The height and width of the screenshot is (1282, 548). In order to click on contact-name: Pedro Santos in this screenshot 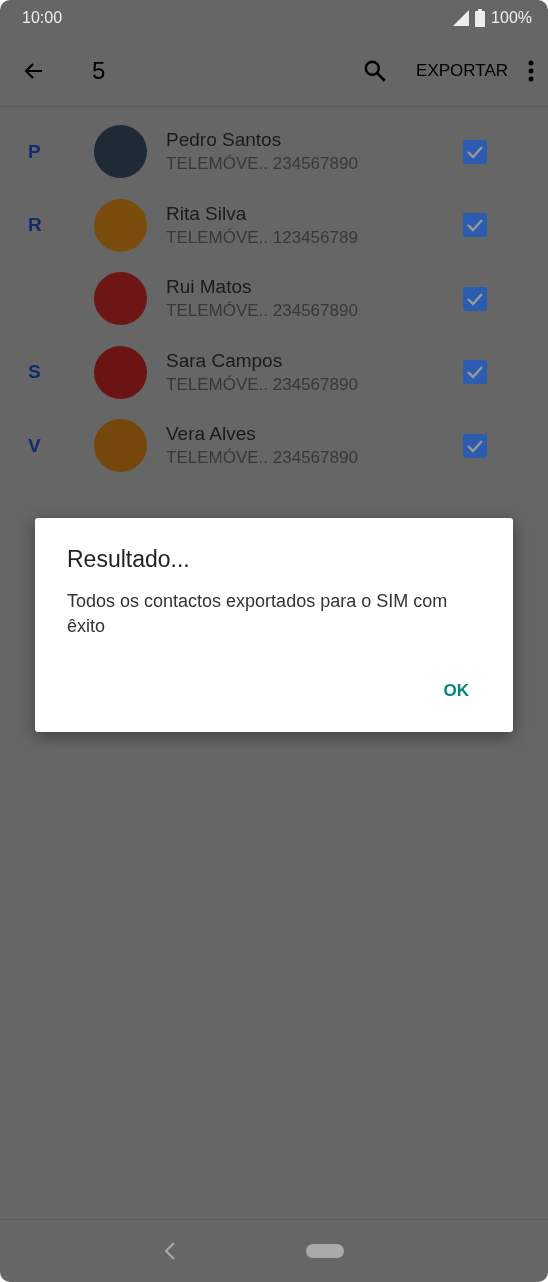, I will do `click(224, 140)`.